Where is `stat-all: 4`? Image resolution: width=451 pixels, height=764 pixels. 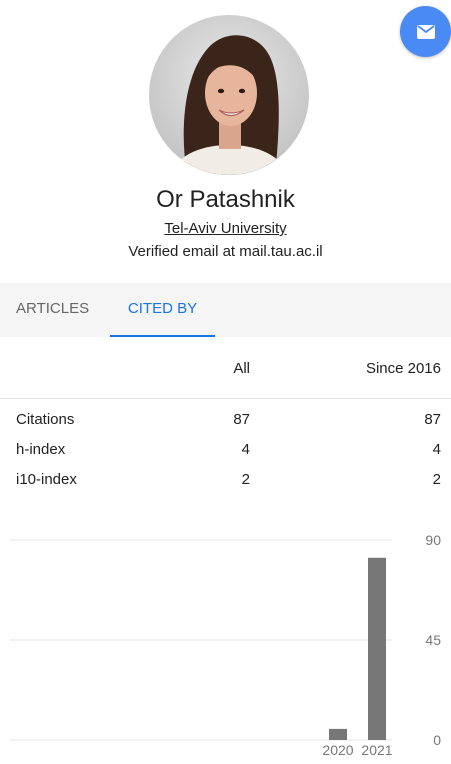
stat-all: 4 is located at coordinates (245, 449).